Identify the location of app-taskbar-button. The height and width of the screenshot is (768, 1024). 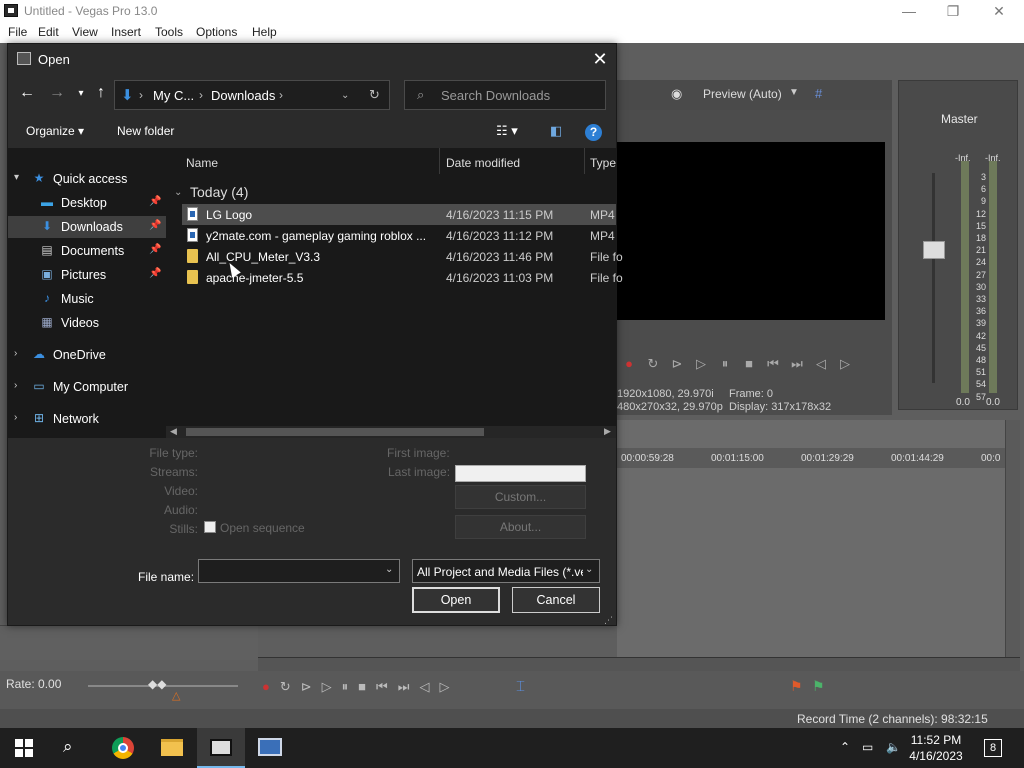
(270, 748).